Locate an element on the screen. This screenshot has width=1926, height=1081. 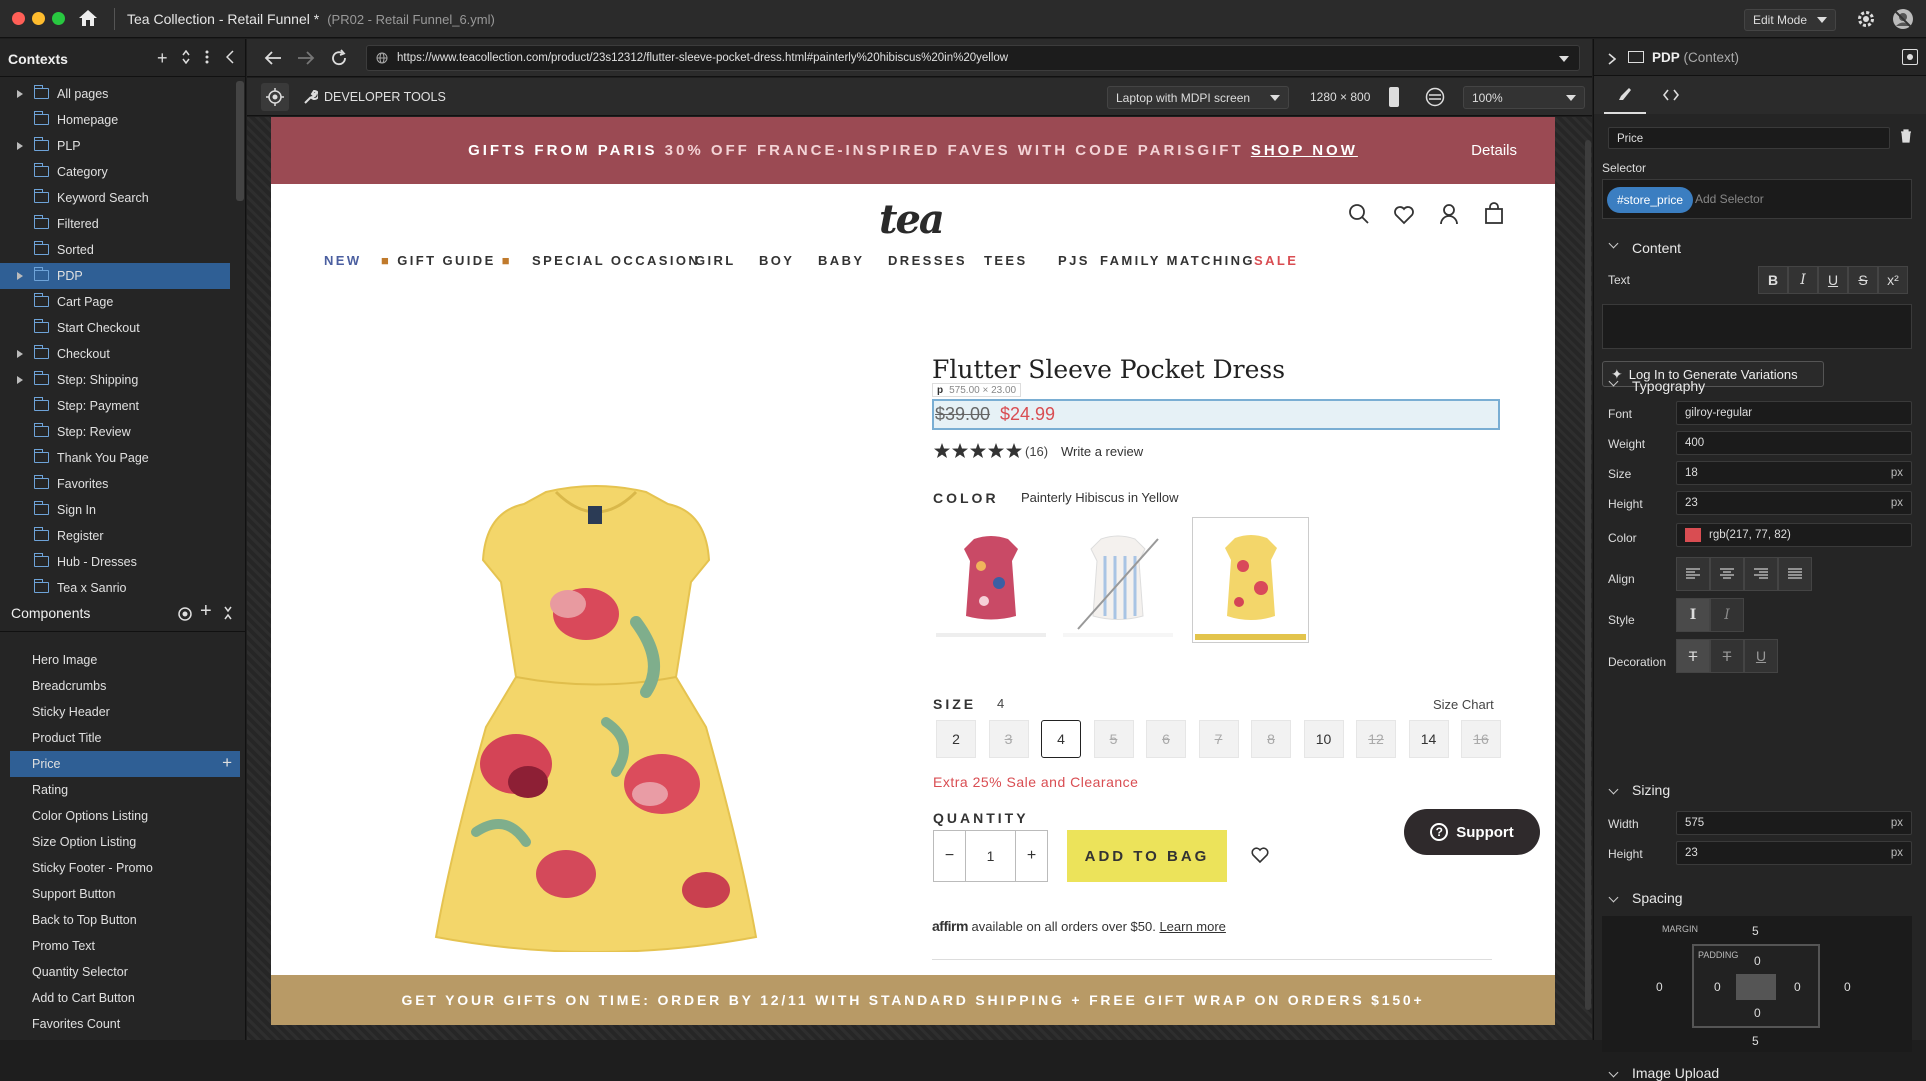
context-item: Keyword Search is located at coordinates (115, 198).